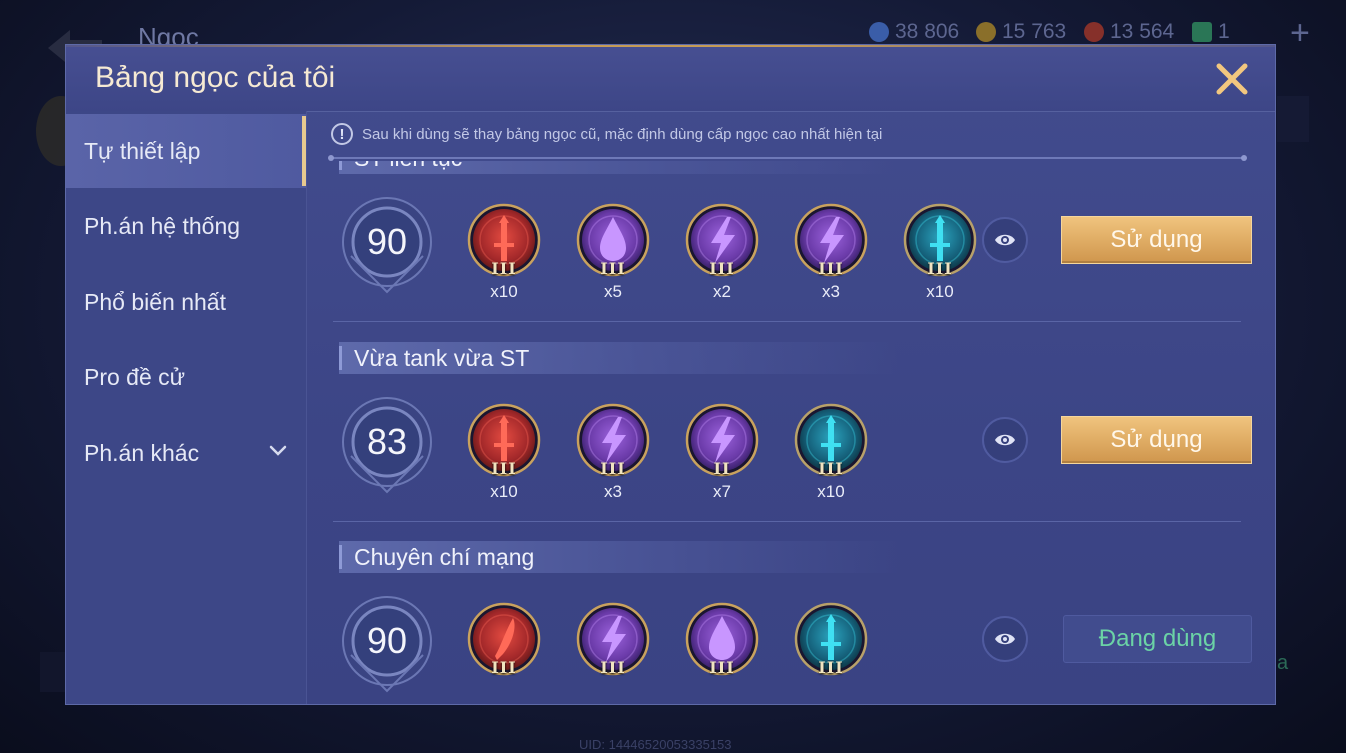  What do you see at coordinates (619, 358) in the screenshot?
I see `rune-page-name: Vừa tank vừa ST` at bounding box center [619, 358].